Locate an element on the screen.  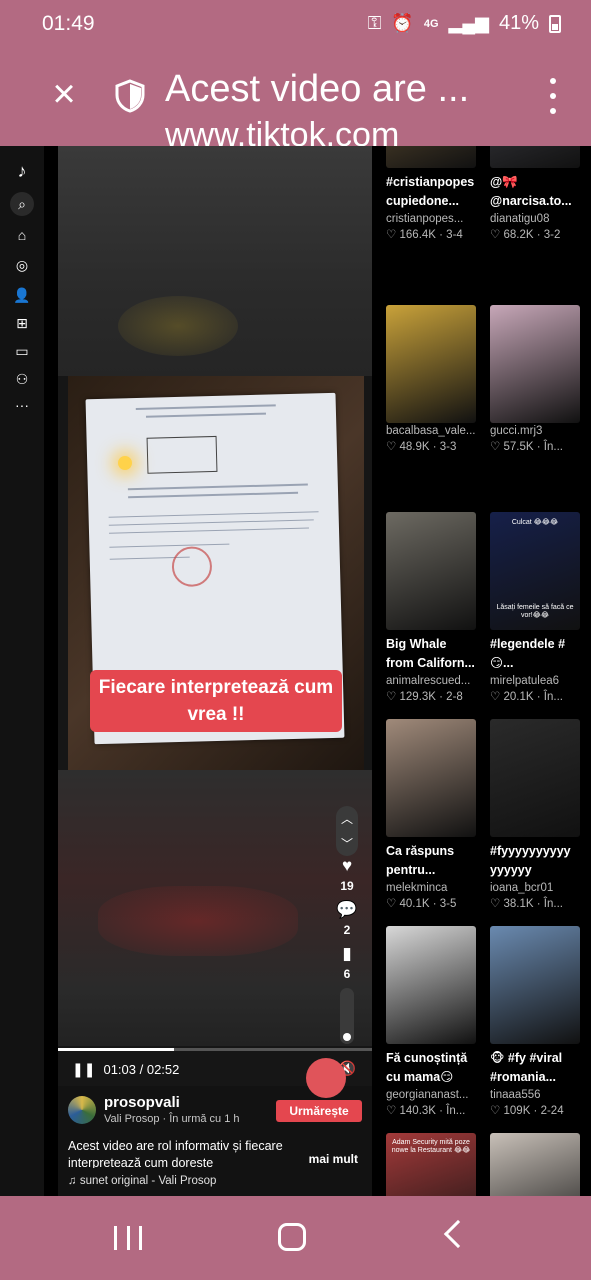
card-user: mirelpatulea6 is located at coordinates (538, 681).